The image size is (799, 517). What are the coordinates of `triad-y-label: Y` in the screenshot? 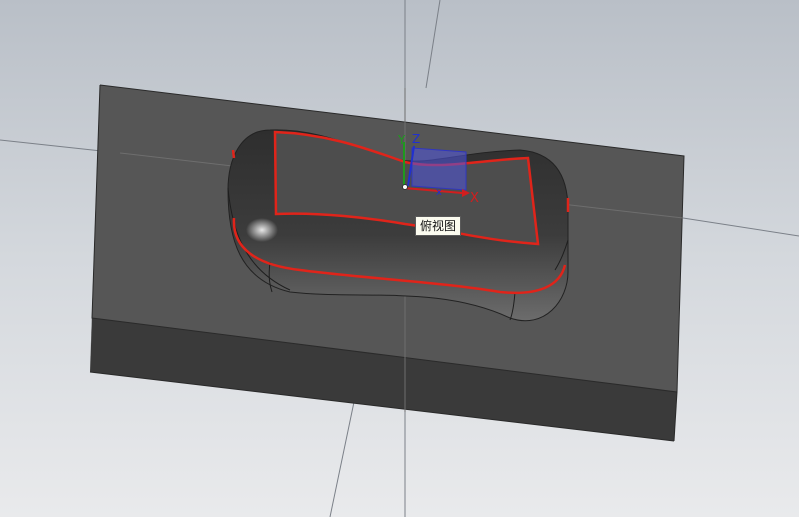 It's located at (401, 140).